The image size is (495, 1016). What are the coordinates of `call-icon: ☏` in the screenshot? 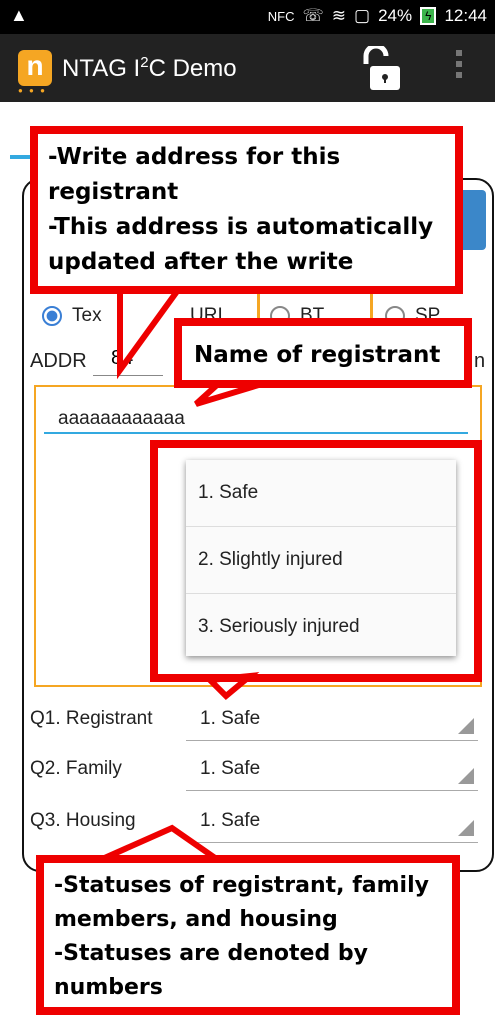 It's located at (313, 15).